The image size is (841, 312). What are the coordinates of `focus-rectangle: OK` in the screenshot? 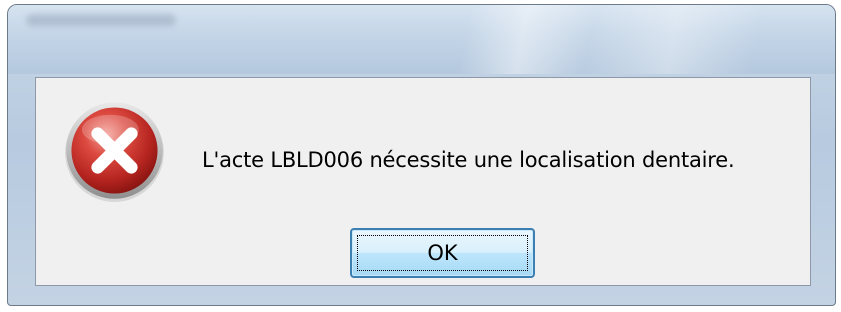 It's located at (442, 253).